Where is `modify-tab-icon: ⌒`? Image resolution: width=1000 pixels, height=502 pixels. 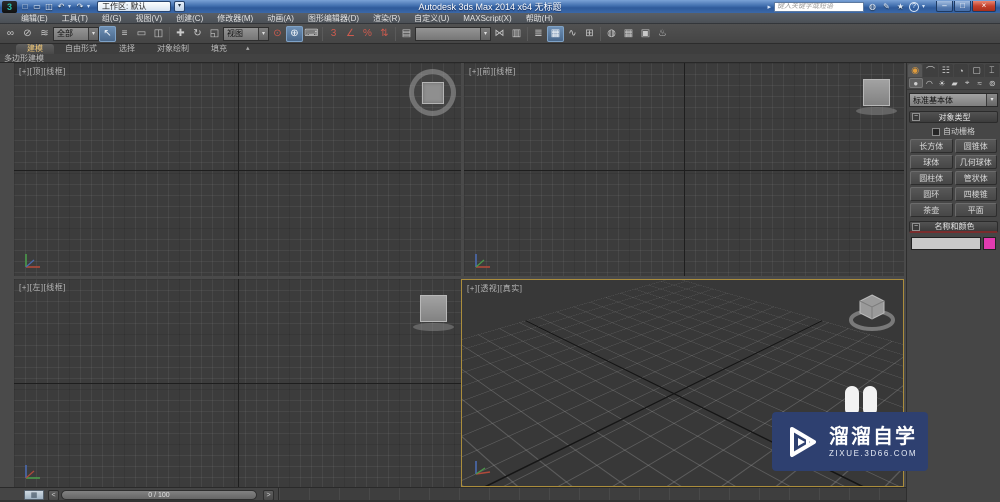
modify-tab-icon: ⌒ is located at coordinates (930, 70).